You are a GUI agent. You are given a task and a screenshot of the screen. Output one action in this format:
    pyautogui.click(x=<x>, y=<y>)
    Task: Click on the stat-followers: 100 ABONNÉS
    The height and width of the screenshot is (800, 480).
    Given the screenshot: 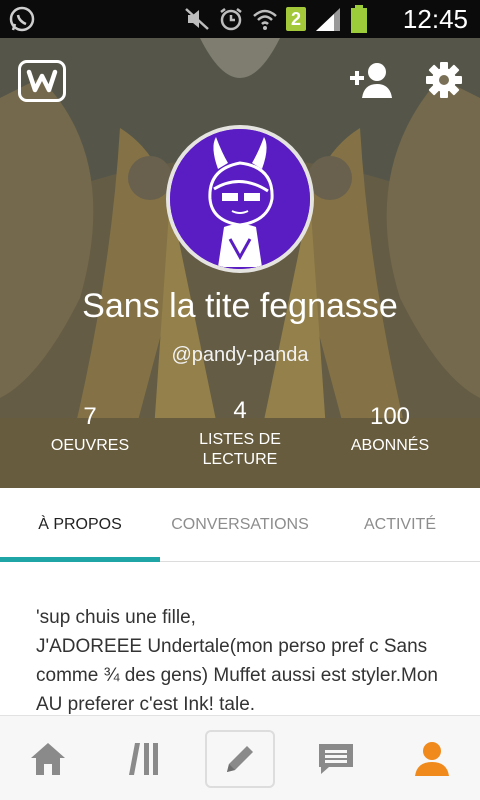 What is the action you would take?
    pyautogui.click(x=390, y=429)
    